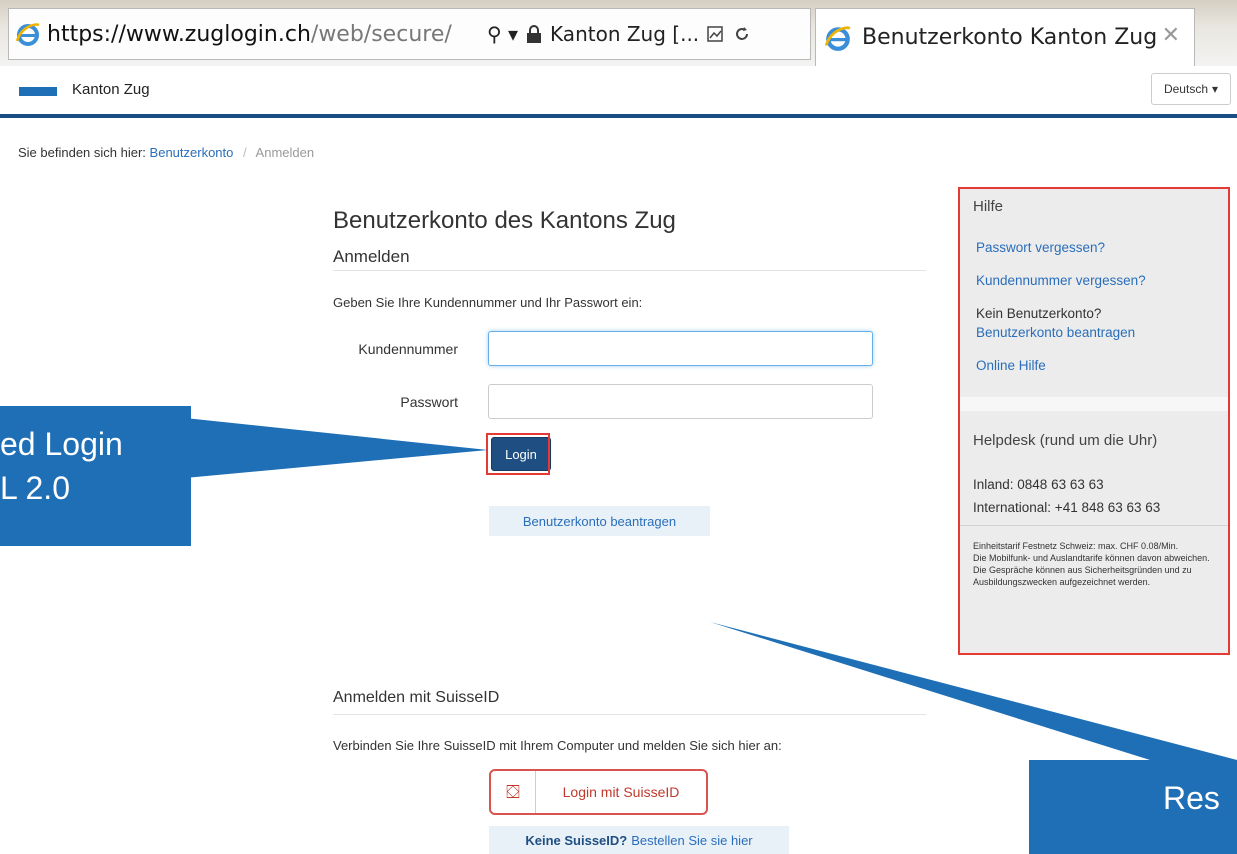 The width and height of the screenshot is (1237, 854). Describe the element at coordinates (1185, 89) in the screenshot. I see `language-label: Deutsch` at that location.